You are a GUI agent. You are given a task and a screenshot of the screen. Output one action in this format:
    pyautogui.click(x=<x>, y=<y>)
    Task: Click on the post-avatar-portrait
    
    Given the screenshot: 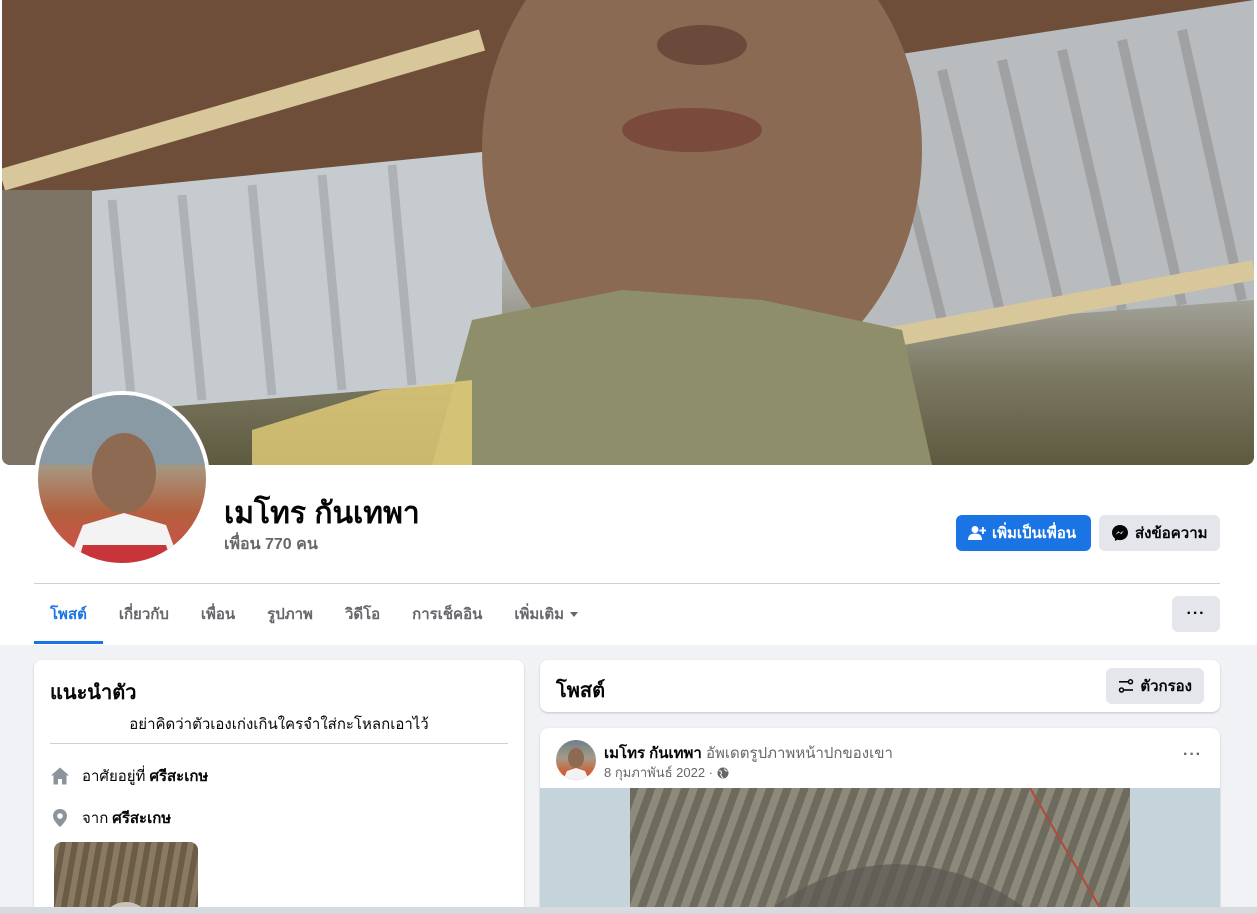 What is the action you would take?
    pyautogui.click(x=576, y=764)
    